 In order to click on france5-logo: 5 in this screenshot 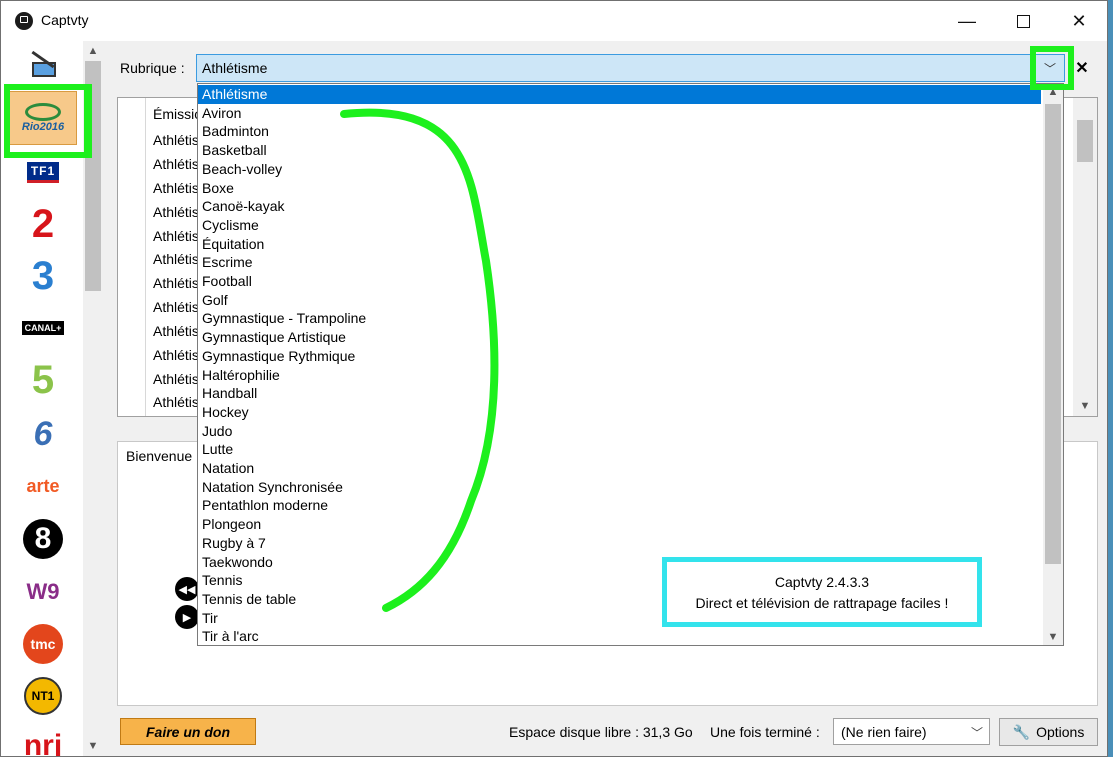, I will do `click(43, 379)`.